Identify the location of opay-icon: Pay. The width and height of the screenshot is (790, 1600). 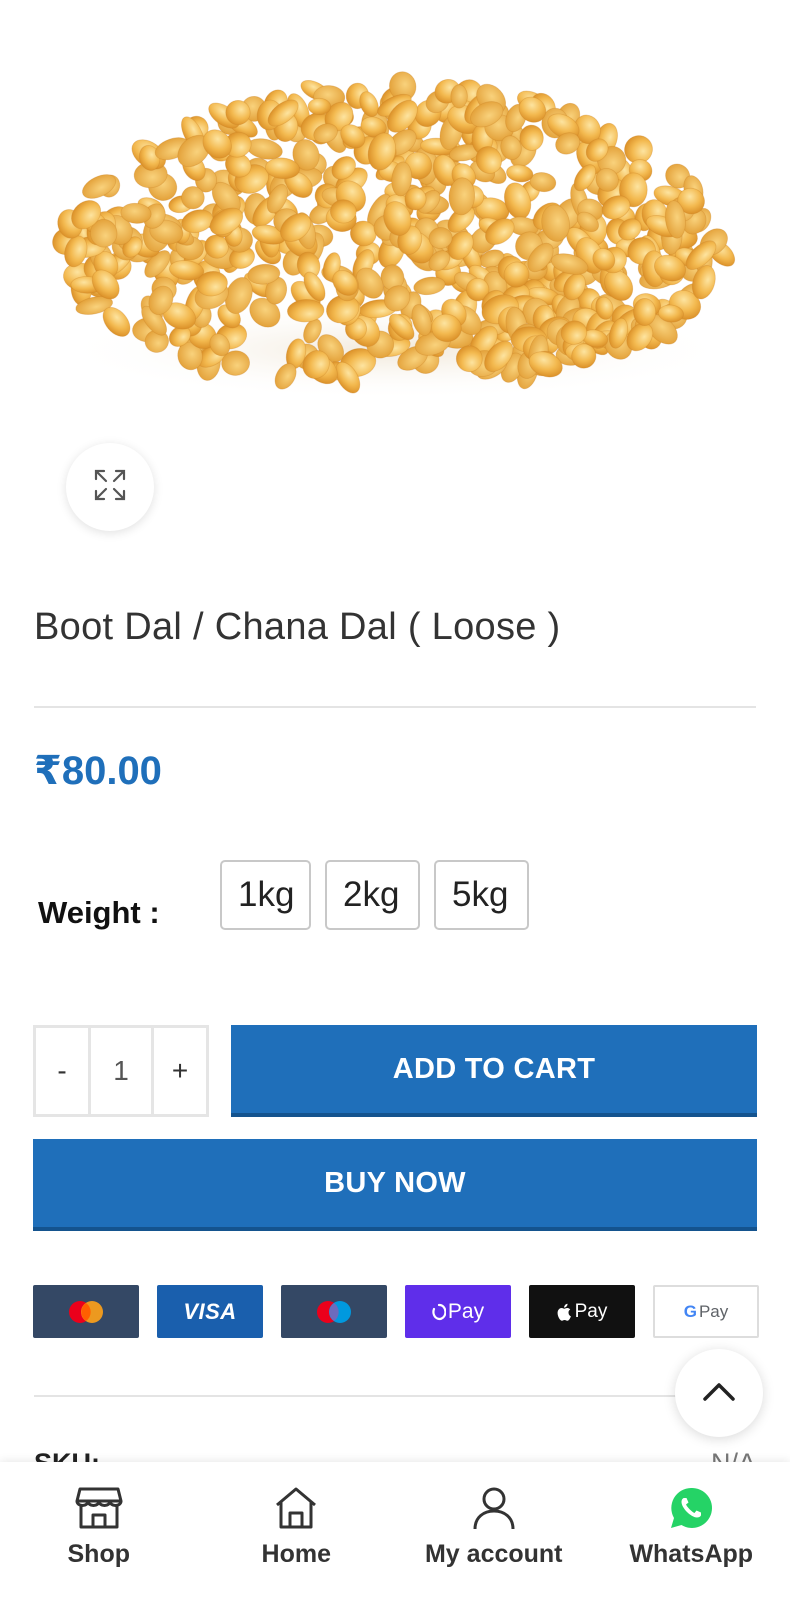
(458, 1311).